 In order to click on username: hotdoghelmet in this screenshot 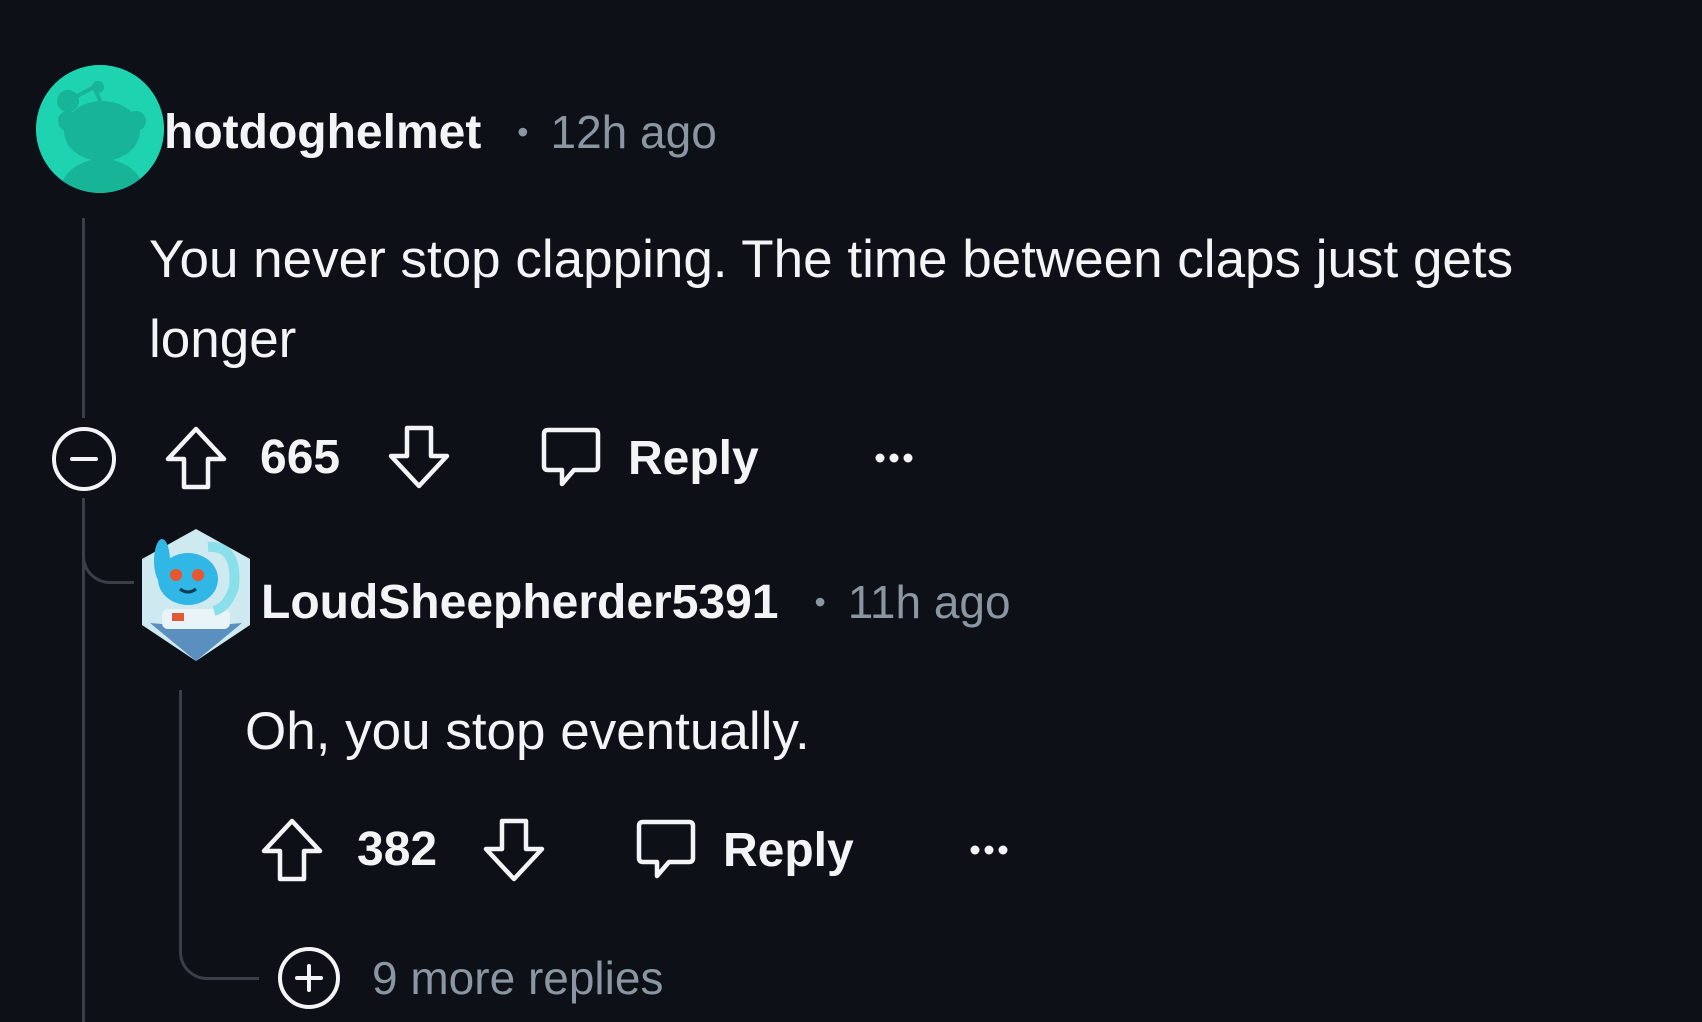, I will do `click(322, 132)`.